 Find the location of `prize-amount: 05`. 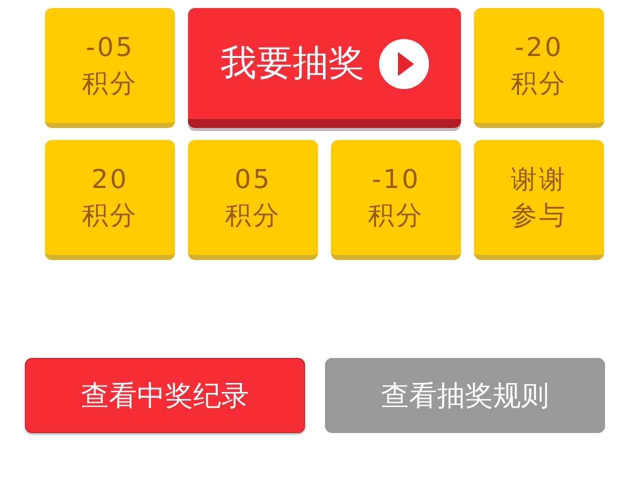

prize-amount: 05 is located at coordinates (253, 180).